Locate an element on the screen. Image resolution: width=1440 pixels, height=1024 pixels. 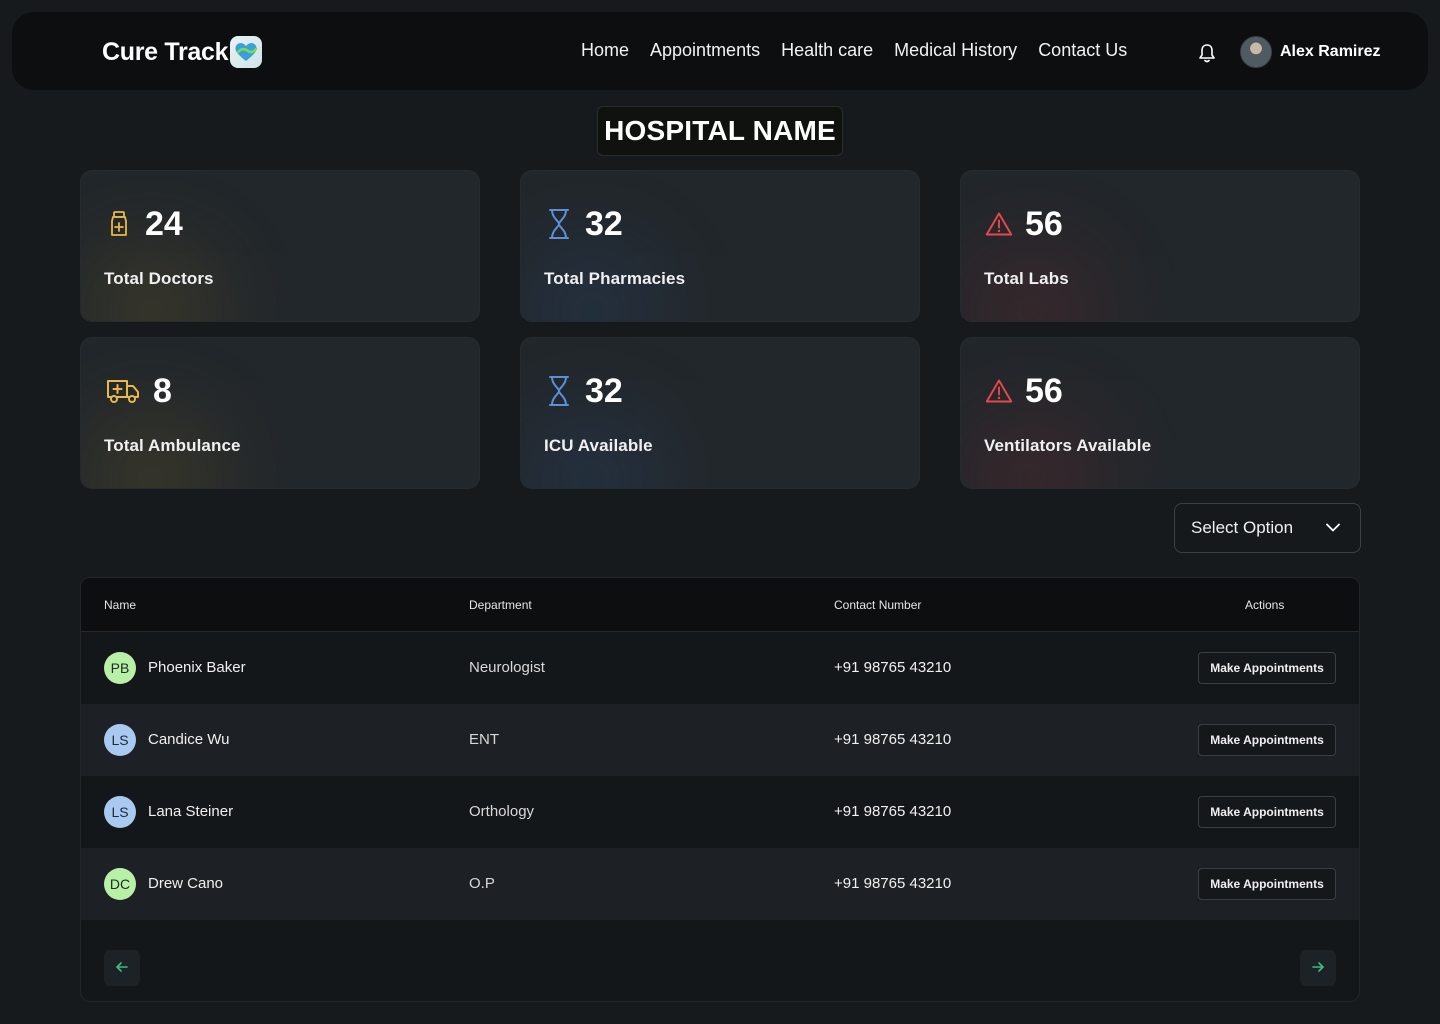
nav-link-appointments: Appointments is located at coordinates (705, 50).